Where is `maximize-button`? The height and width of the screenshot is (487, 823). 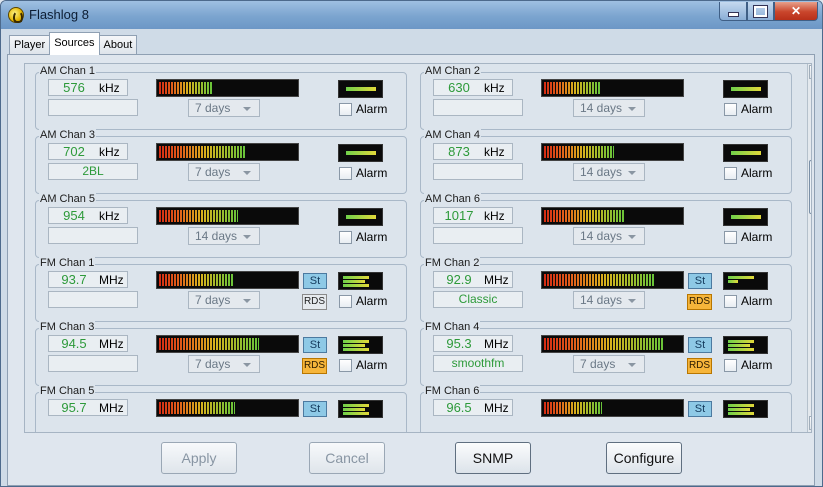
maximize-button is located at coordinates (760, 11).